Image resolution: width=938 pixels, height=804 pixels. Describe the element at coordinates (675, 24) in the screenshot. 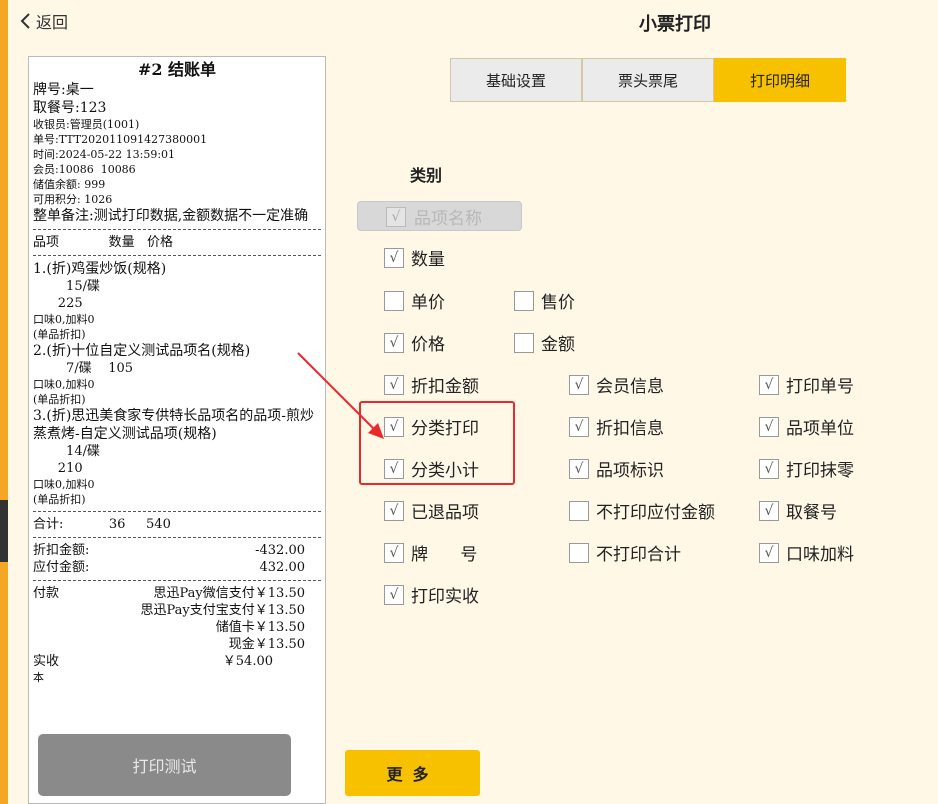

I see `page-title: 小票打印` at that location.